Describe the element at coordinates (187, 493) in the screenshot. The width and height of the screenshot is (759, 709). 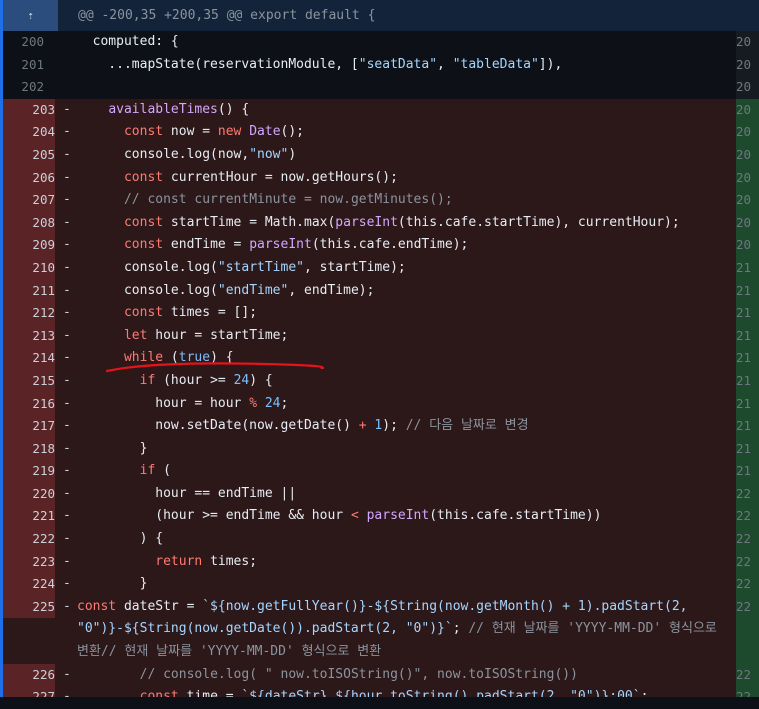
I see `code-text: hour == endTime ||` at that location.